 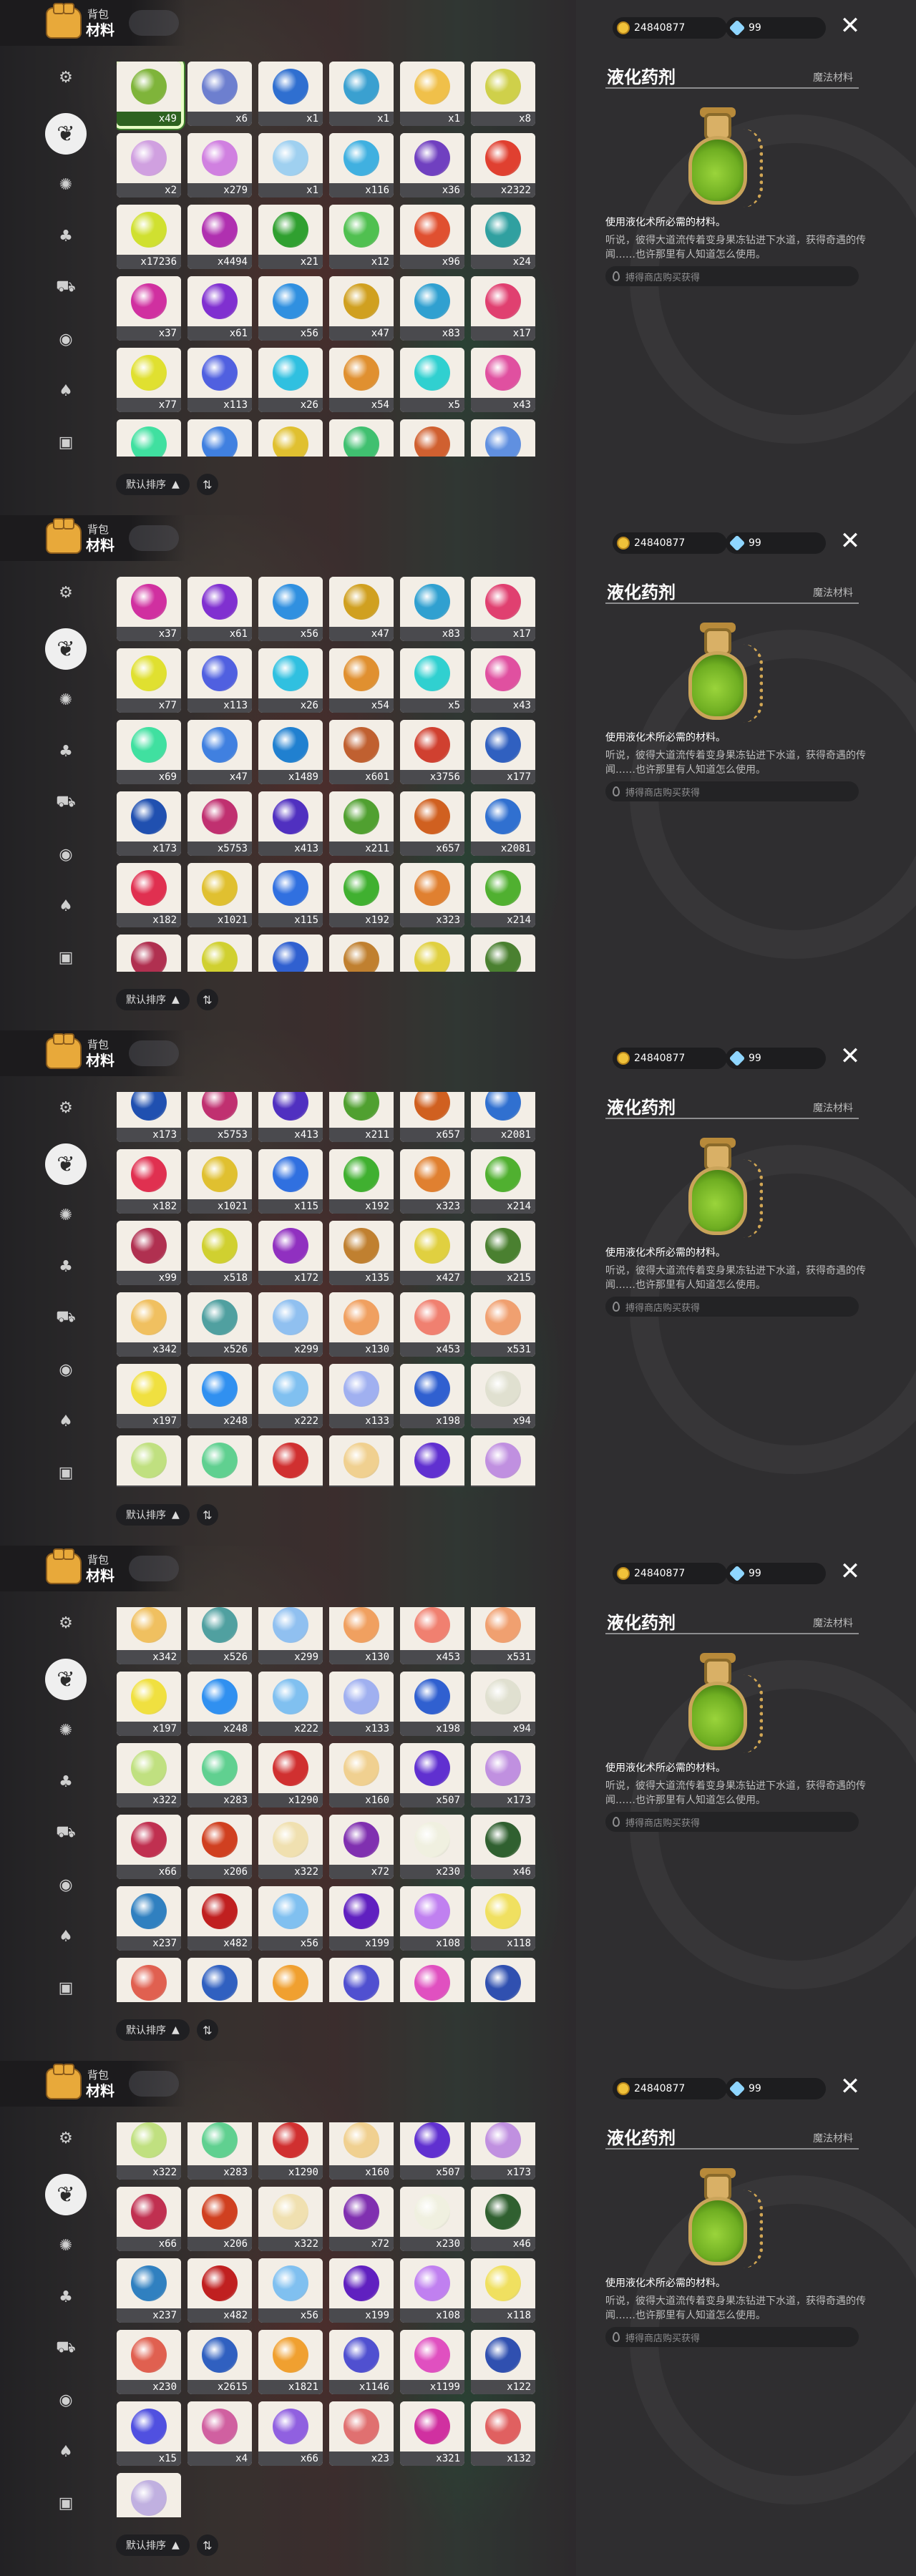 What do you see at coordinates (219, 2219) in the screenshot?
I see `inventory-item: x206` at bounding box center [219, 2219].